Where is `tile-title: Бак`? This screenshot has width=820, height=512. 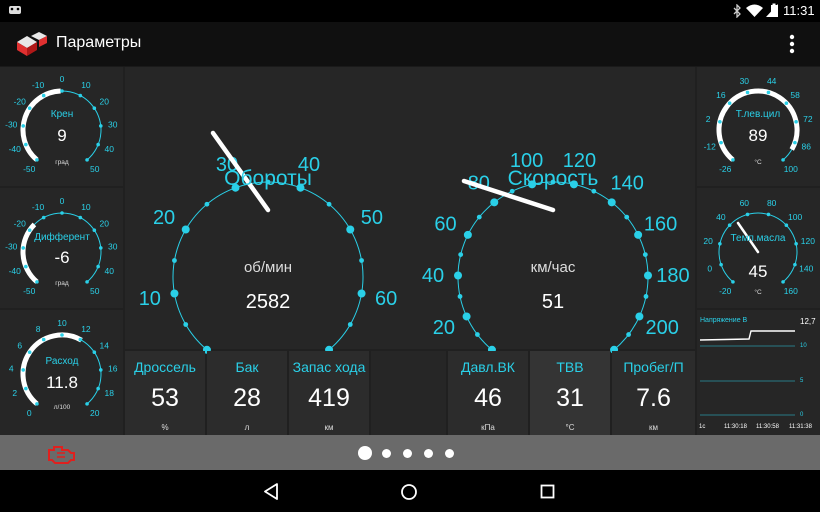
tile-title: Бак is located at coordinates (247, 367).